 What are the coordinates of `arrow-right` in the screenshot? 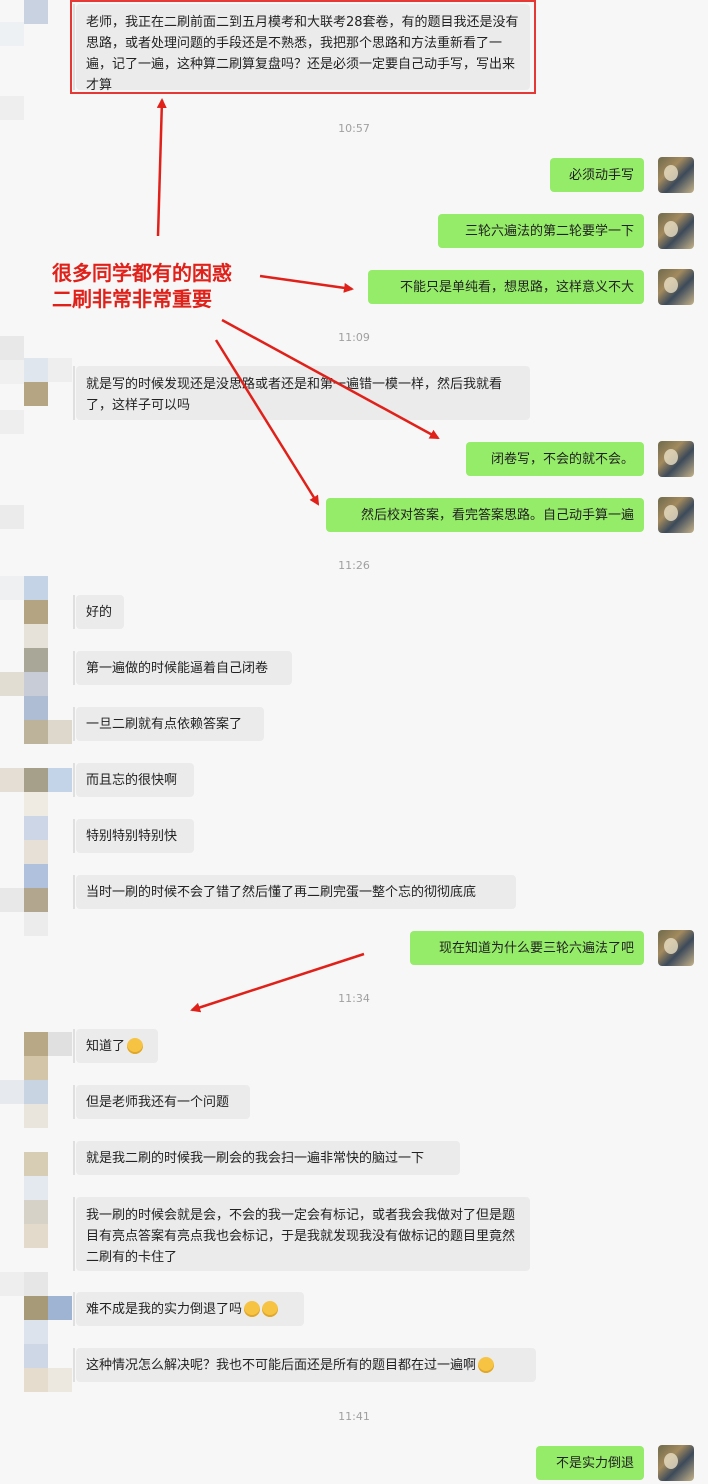 It's located at (306, 283).